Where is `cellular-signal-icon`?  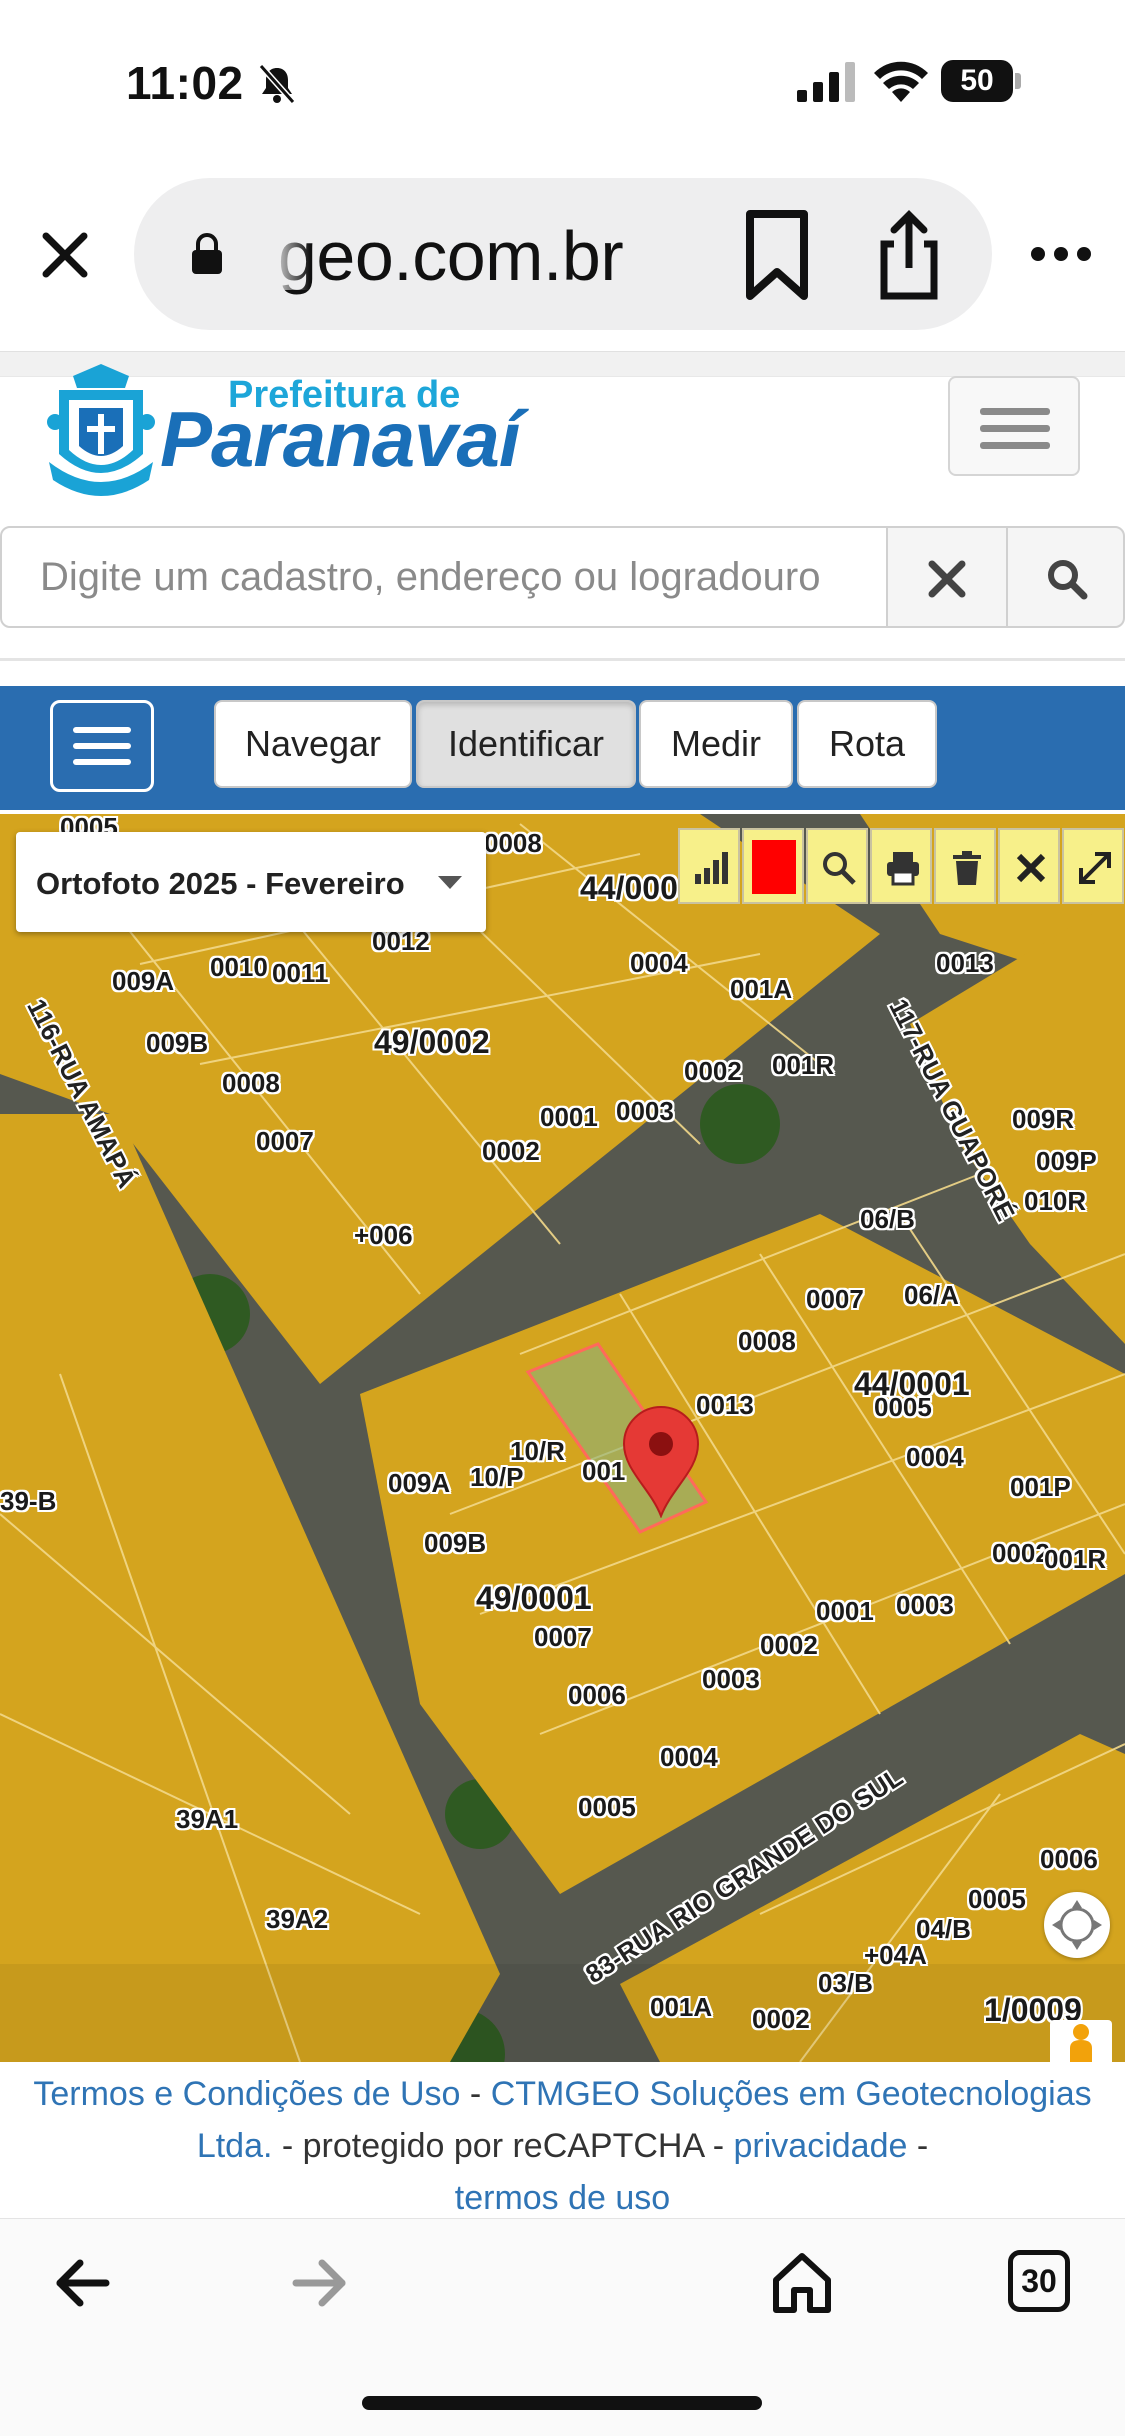
cellular-signal-icon is located at coordinates (826, 82).